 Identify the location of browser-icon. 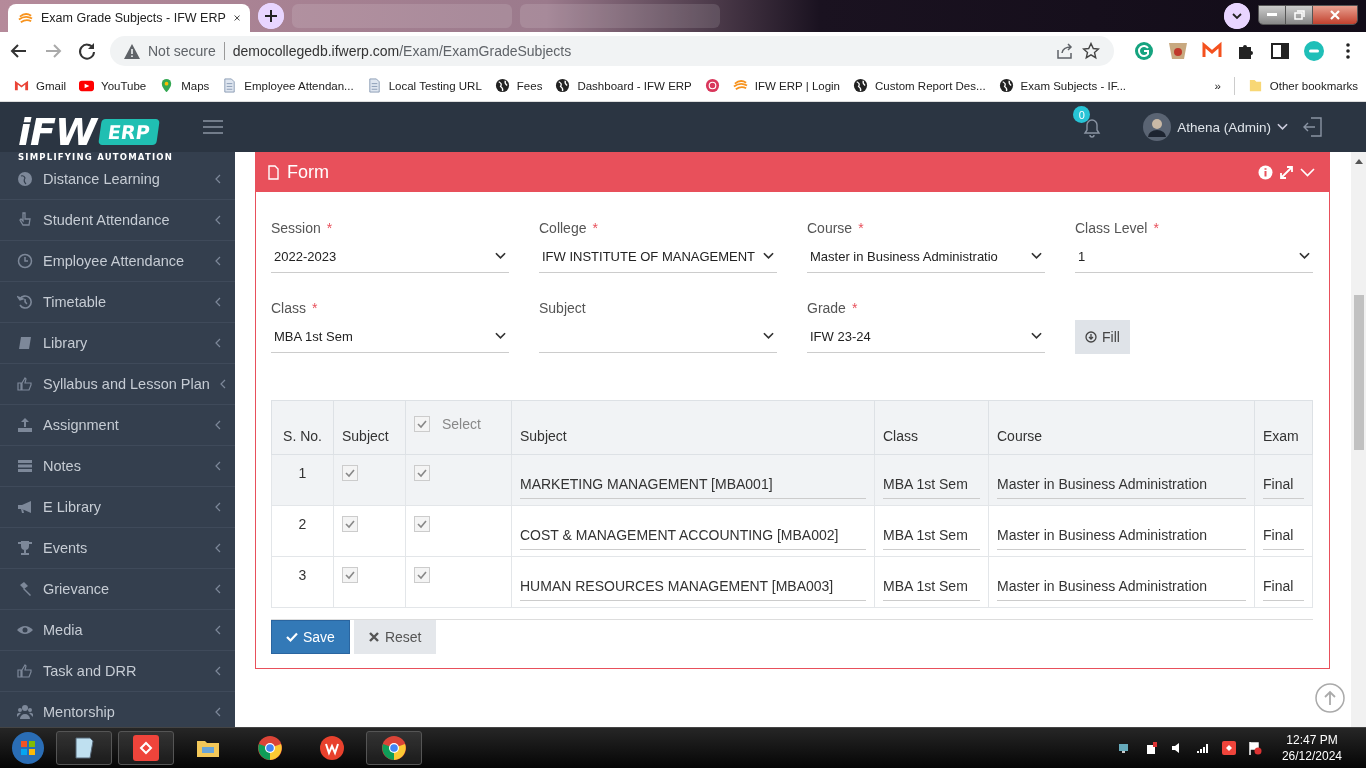
(394, 748).